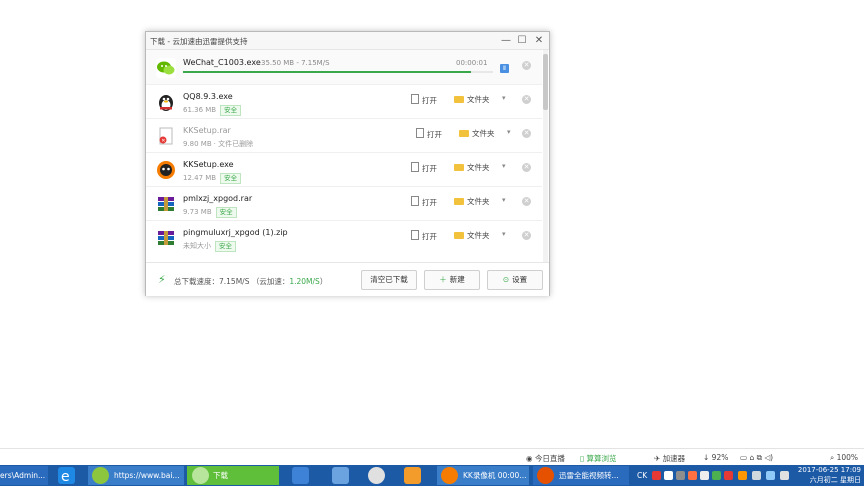 The width and height of the screenshot is (864, 486). I want to click on list-item: ✕ KKSetup.rar 9.80 MB · 文件已删除 打开 文件夹 ▾ ✕, so click(344, 135).